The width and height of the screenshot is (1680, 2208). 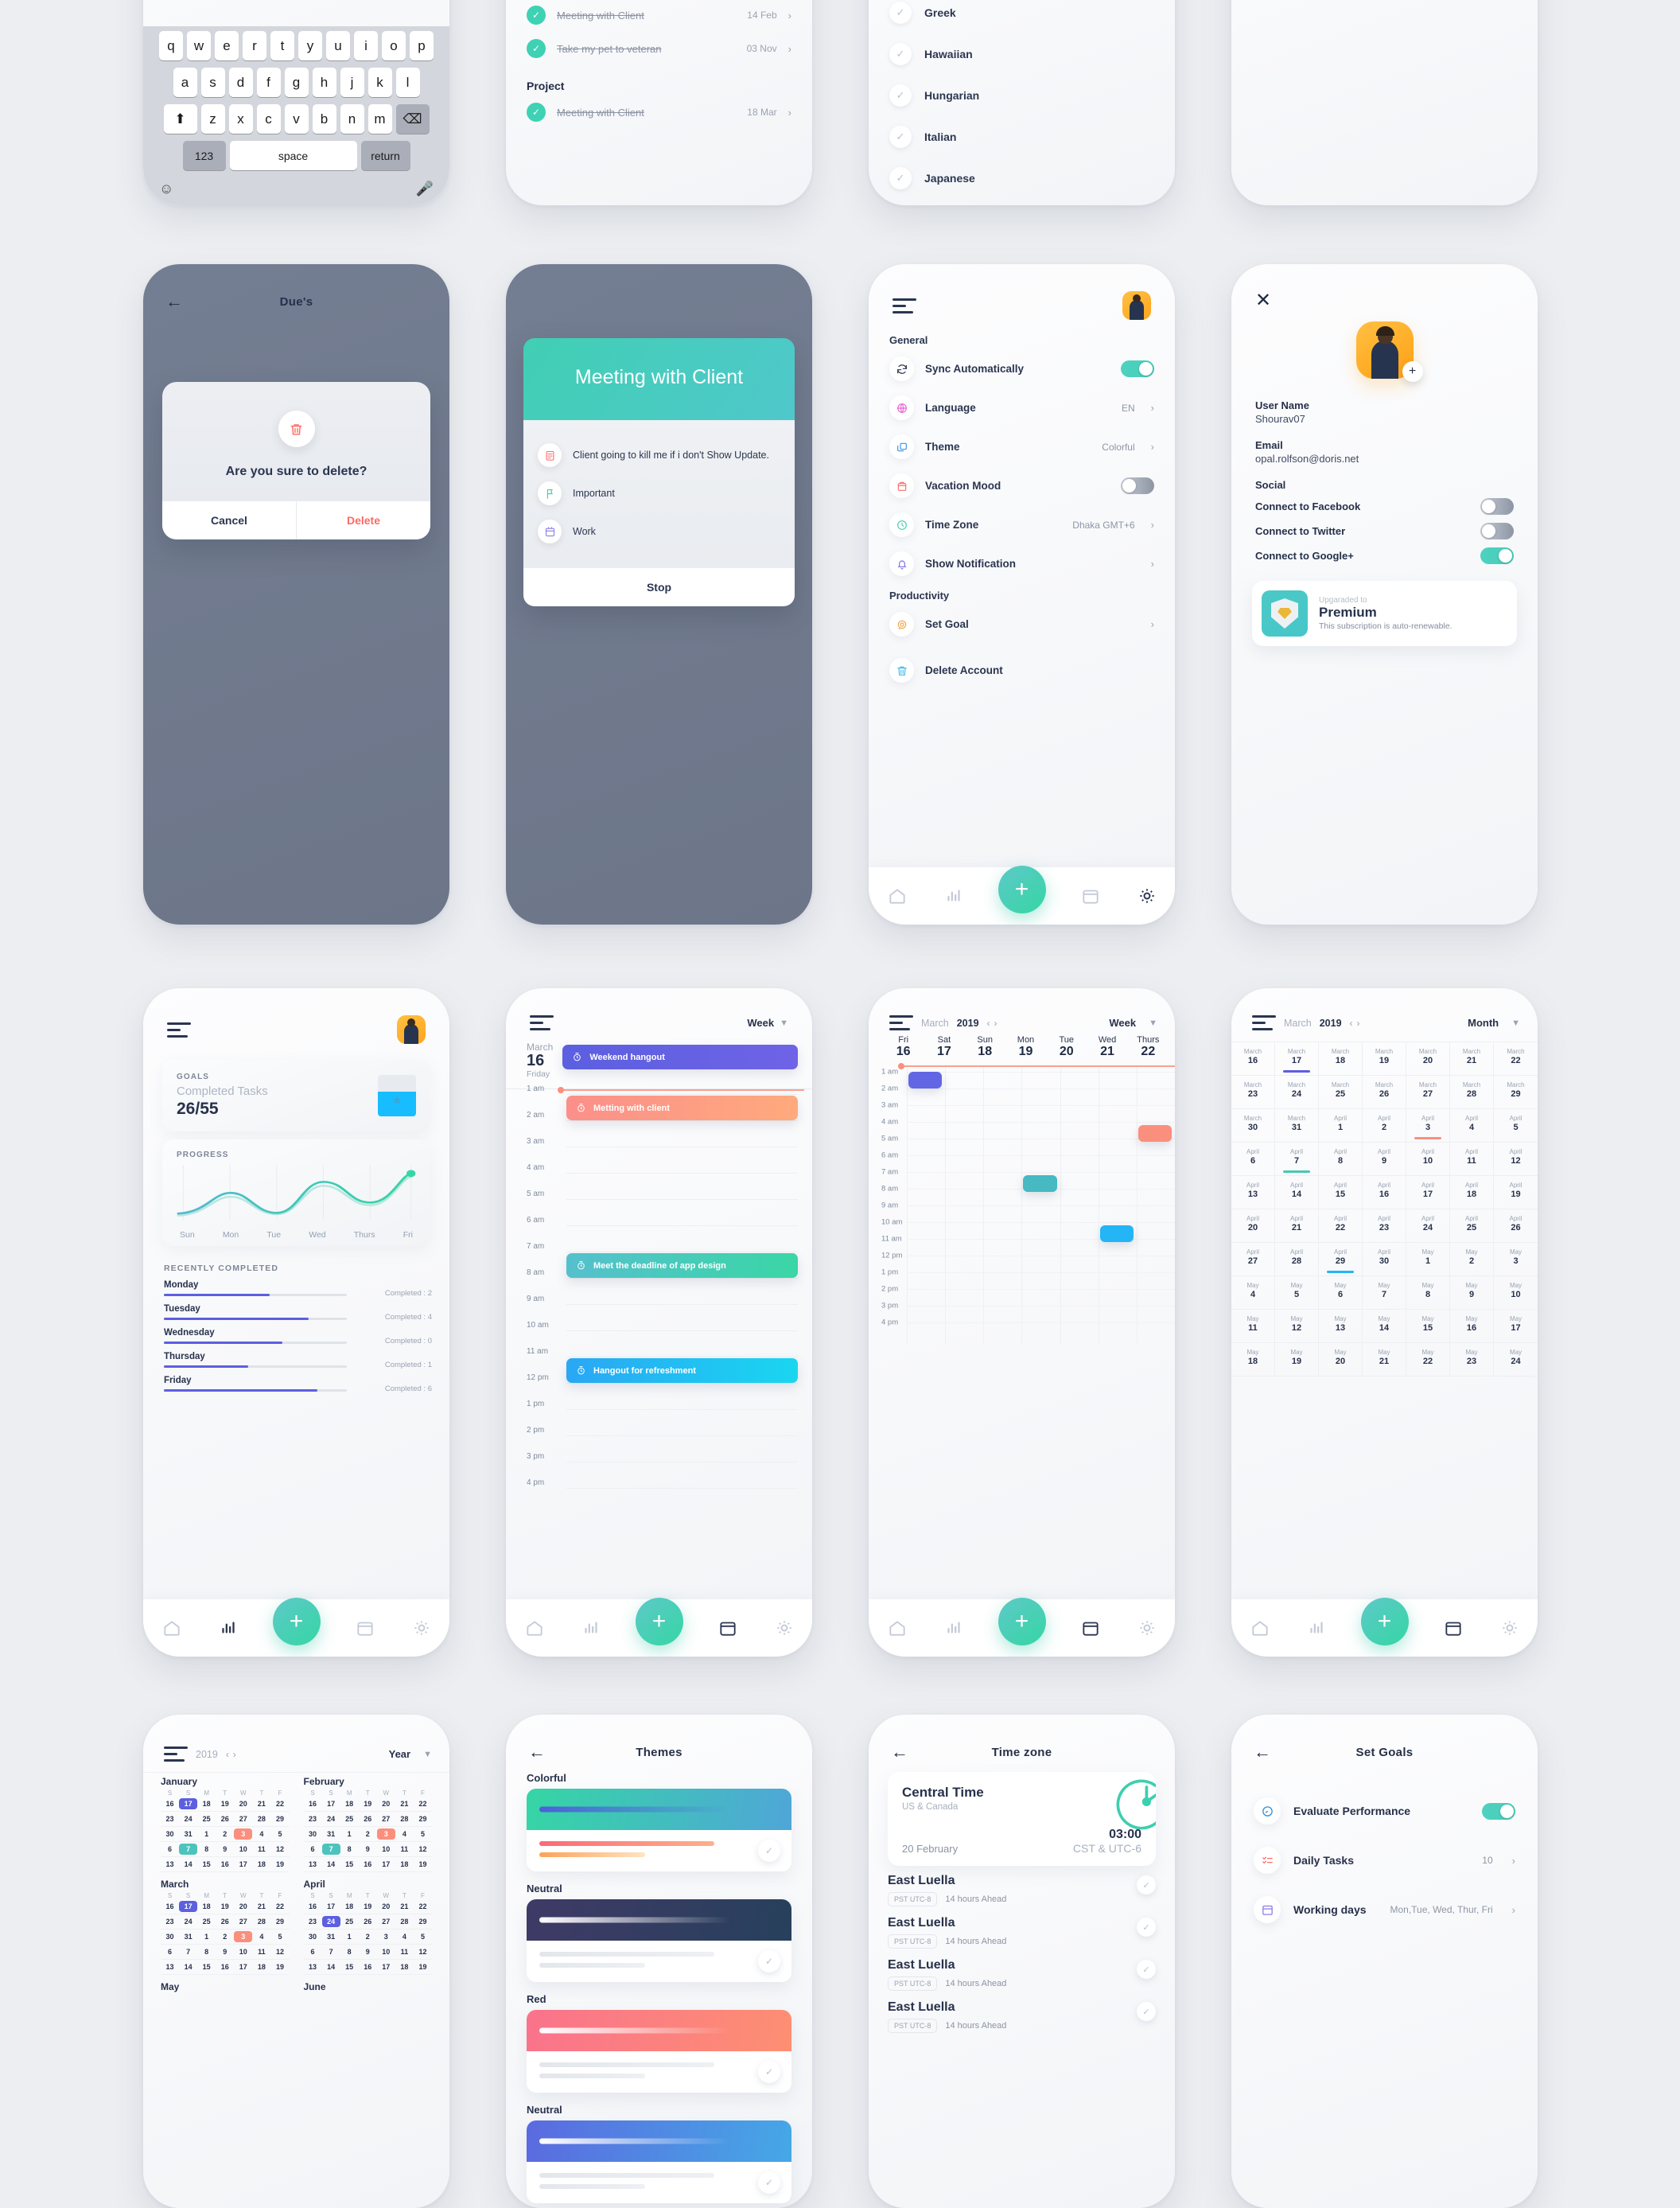 I want to click on week-day-column-header: Sun 18, so click(x=985, y=1047).